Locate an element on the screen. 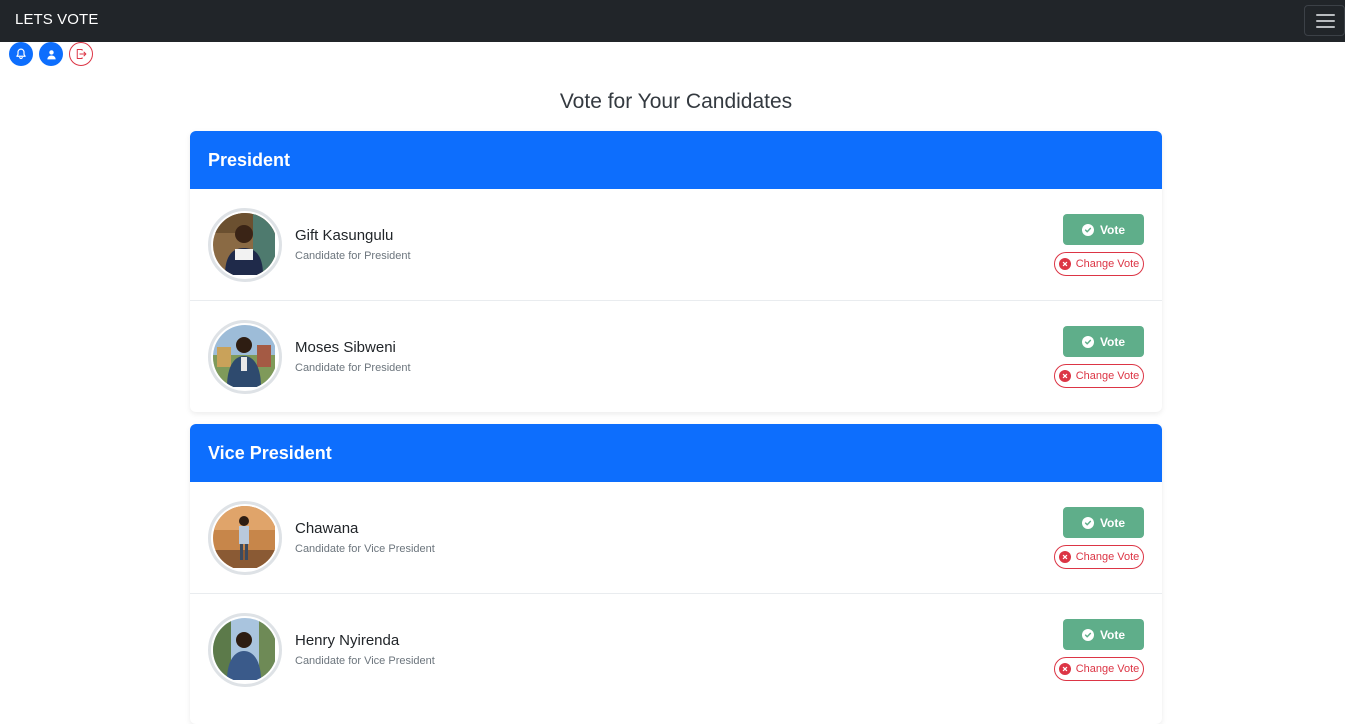 This screenshot has height=724, width=1345. notifications-button is located at coordinates (21, 54).